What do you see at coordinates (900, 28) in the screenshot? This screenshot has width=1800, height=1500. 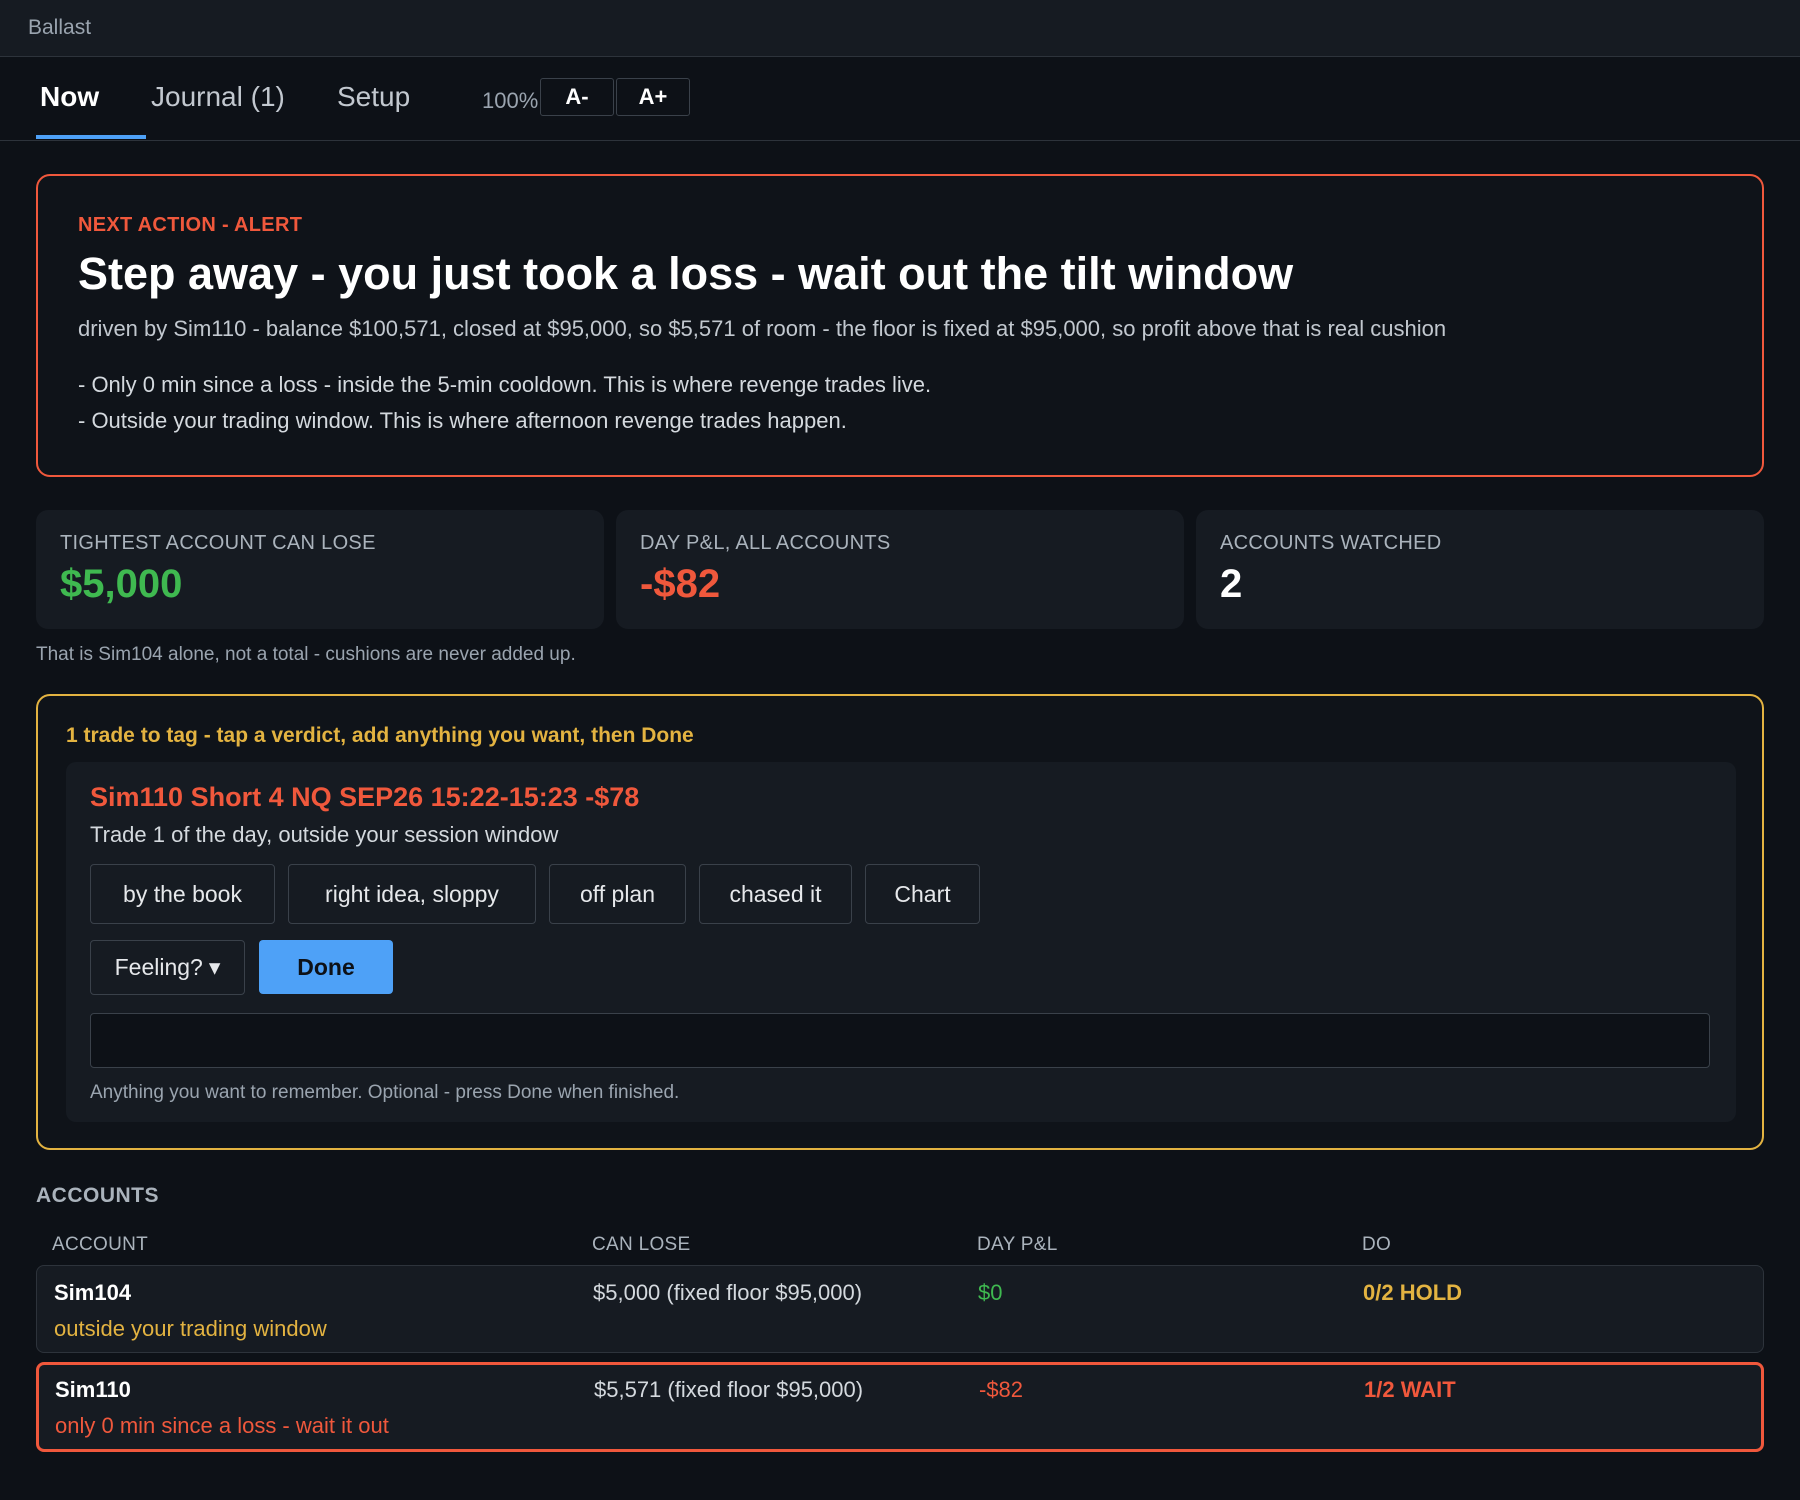 I see `title-bar: Ballast` at bounding box center [900, 28].